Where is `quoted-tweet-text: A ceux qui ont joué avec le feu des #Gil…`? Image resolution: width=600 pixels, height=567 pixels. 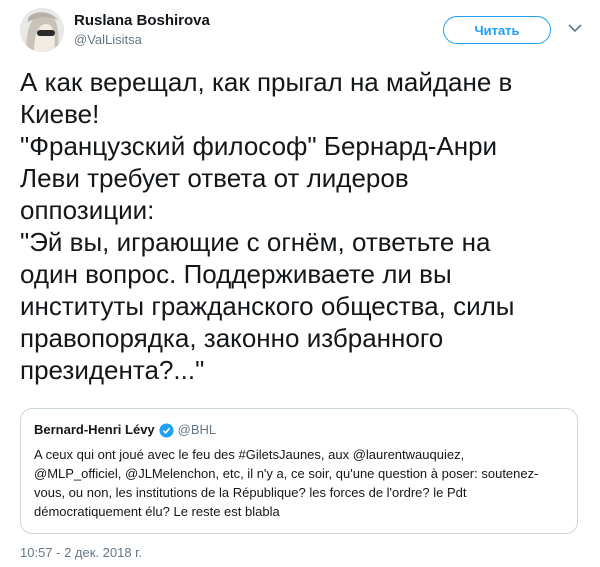
quoted-tweet-text: A ceux qui ont joué avec le feu des #Gil… is located at coordinates (299, 483).